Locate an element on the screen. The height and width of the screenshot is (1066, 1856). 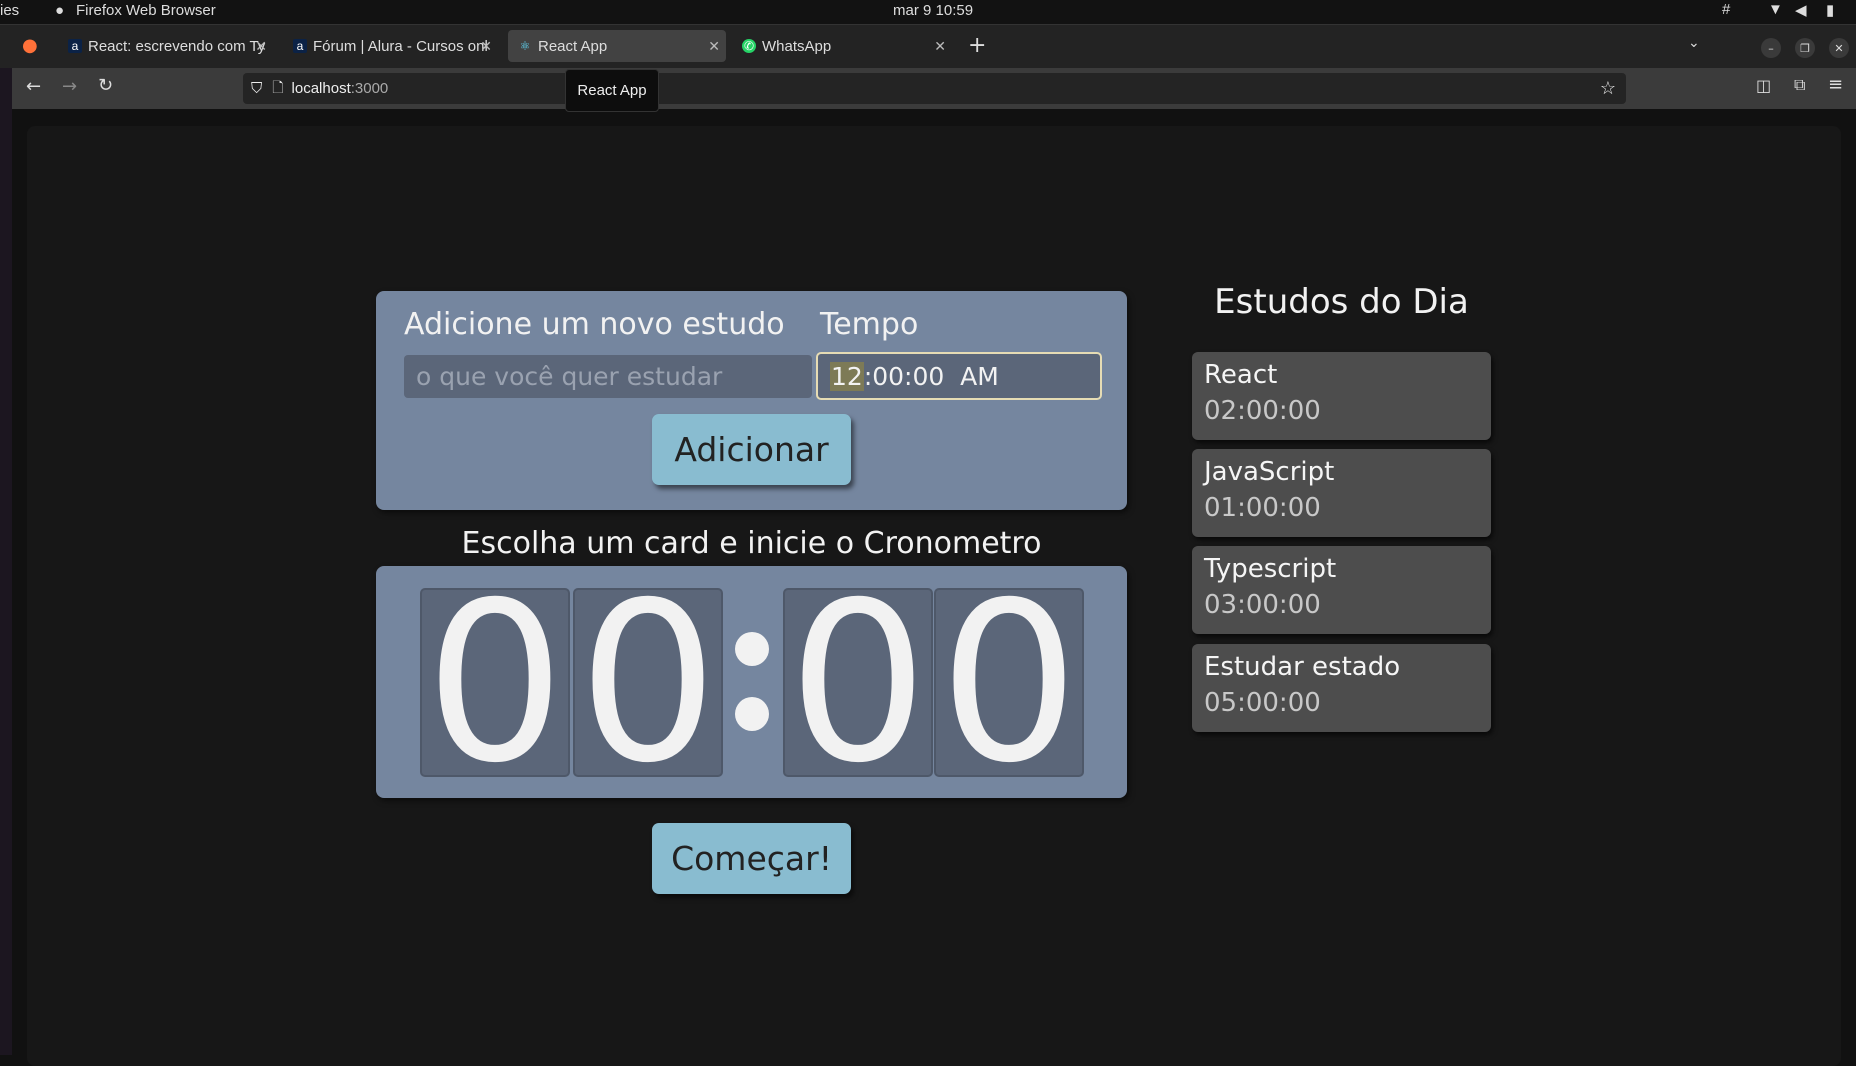
menu-icon: ≡ is located at coordinates (1835, 84).